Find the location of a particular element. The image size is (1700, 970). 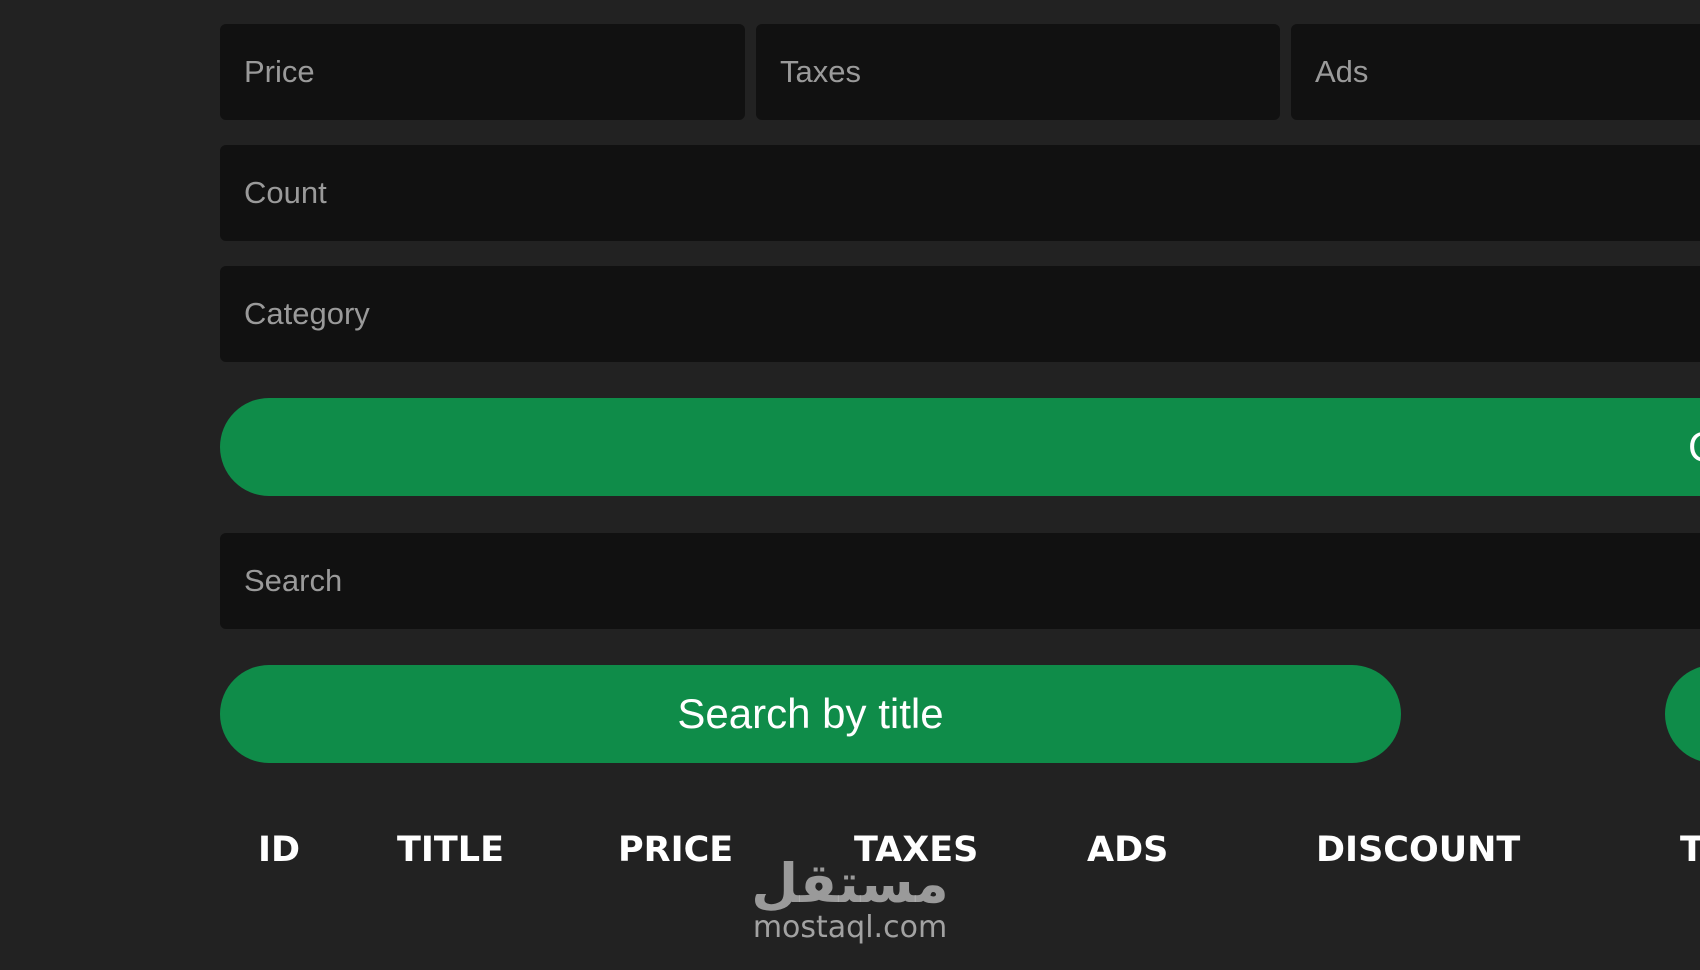

table-header-total: T is located at coordinates (1690, 850).